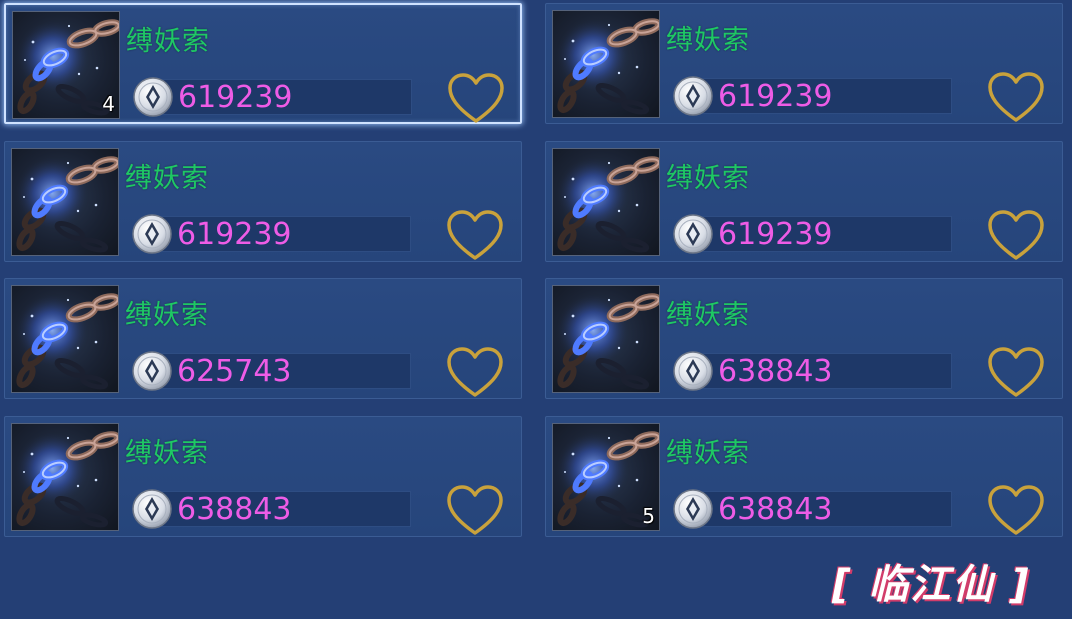 The width and height of the screenshot is (1072, 619). What do you see at coordinates (108, 104) in the screenshot?
I see `item-count: 4` at bounding box center [108, 104].